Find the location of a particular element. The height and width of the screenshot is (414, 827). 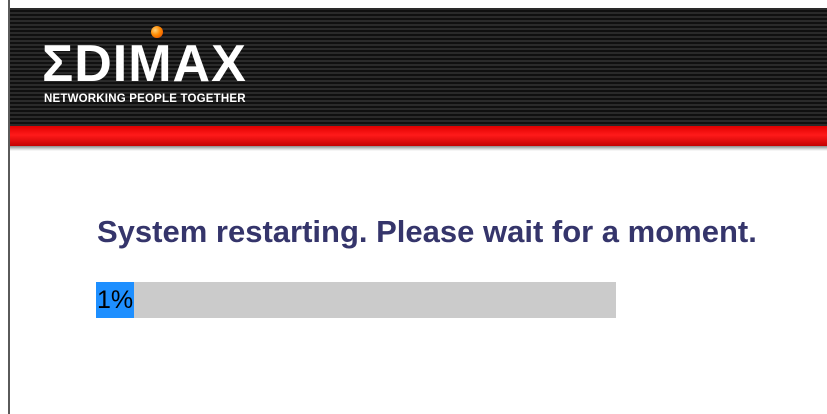

logo-tagline: NETWORKING PEOPLE TOGETHER is located at coordinates (145, 99).